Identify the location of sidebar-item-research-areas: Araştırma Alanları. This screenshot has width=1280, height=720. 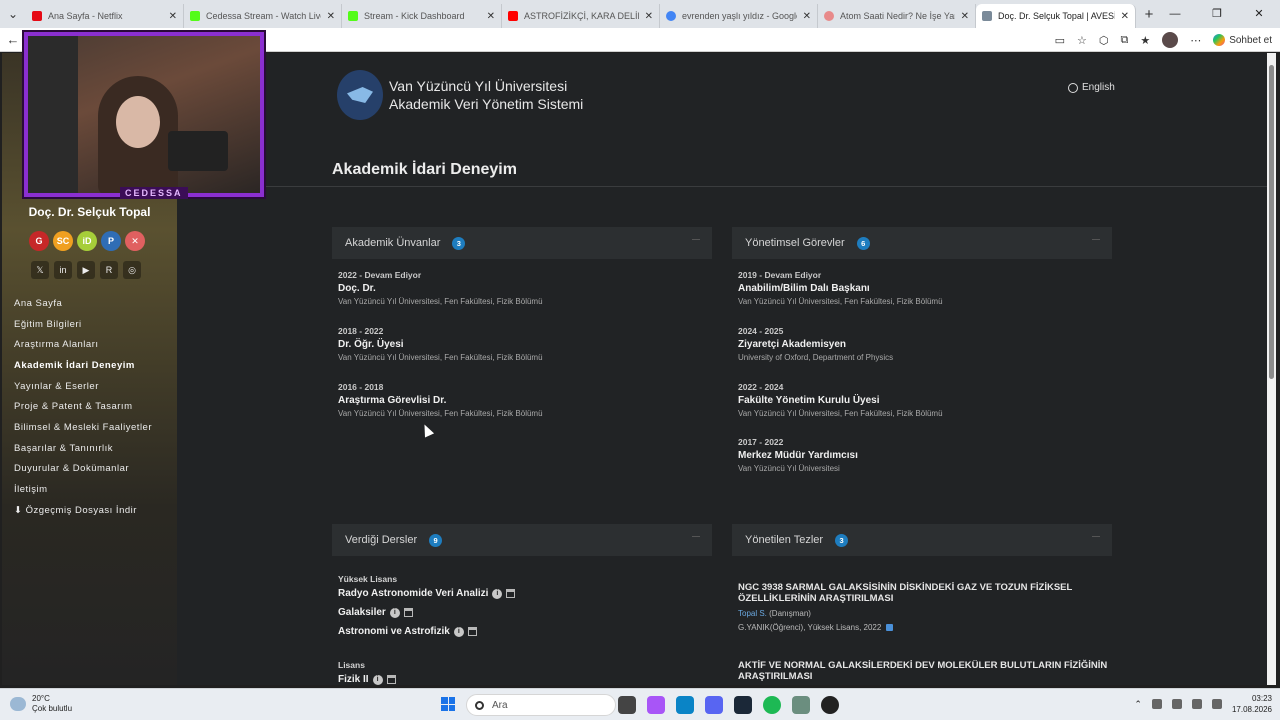
(83, 344).